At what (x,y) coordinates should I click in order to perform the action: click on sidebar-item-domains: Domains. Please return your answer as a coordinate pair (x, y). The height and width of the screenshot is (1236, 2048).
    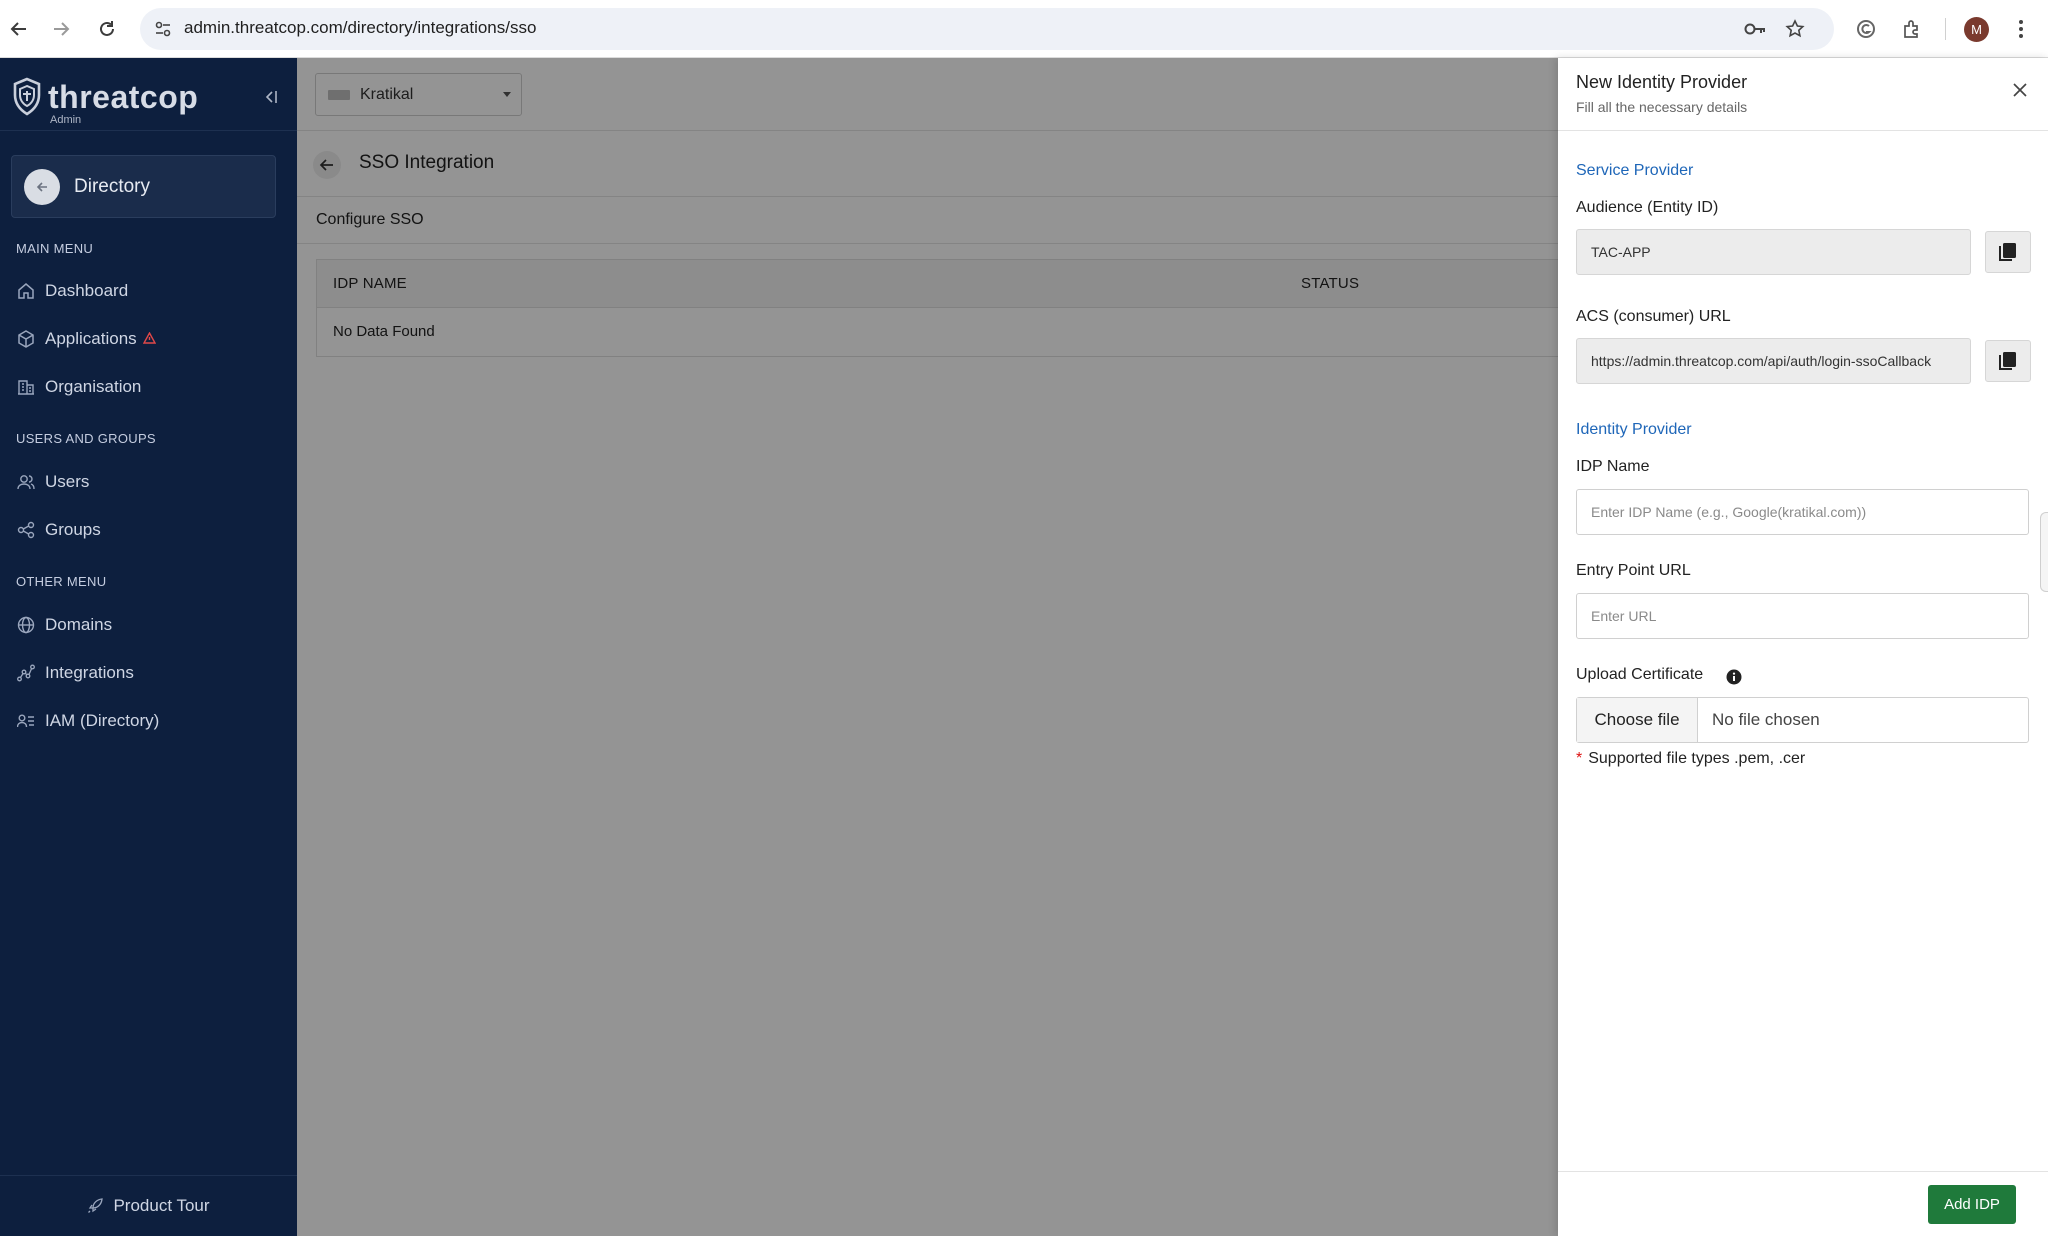
    Looking at the image, I should click on (64, 625).